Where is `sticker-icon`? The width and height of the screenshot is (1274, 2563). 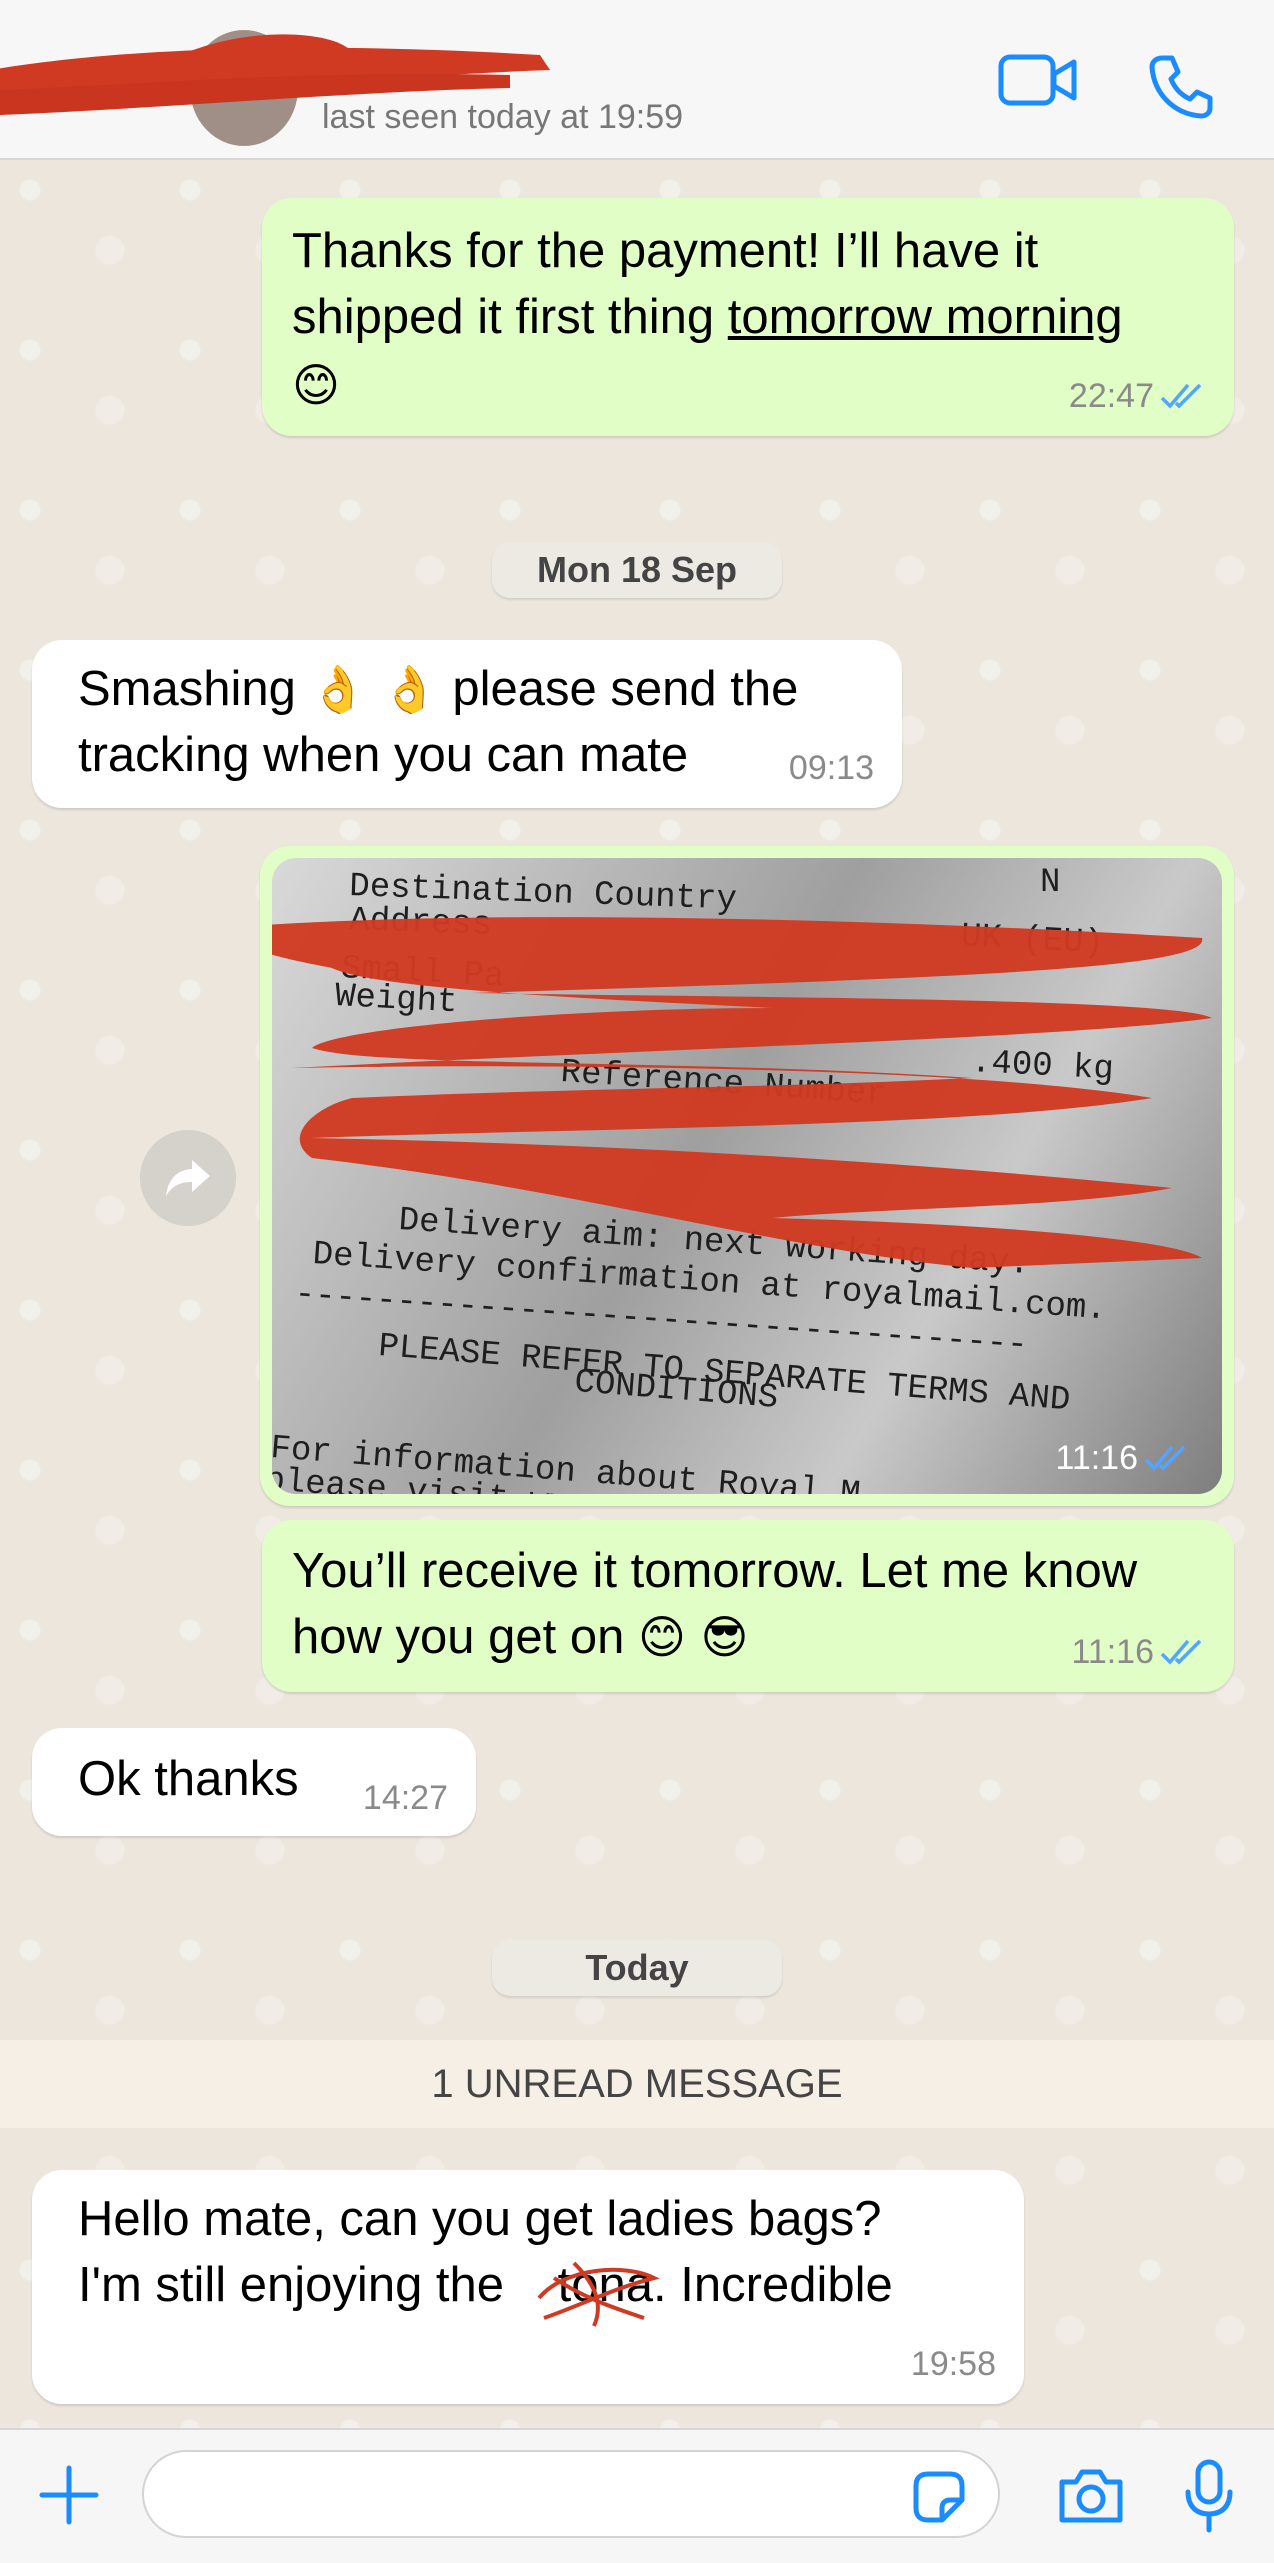
sticker-icon is located at coordinates (938, 2498).